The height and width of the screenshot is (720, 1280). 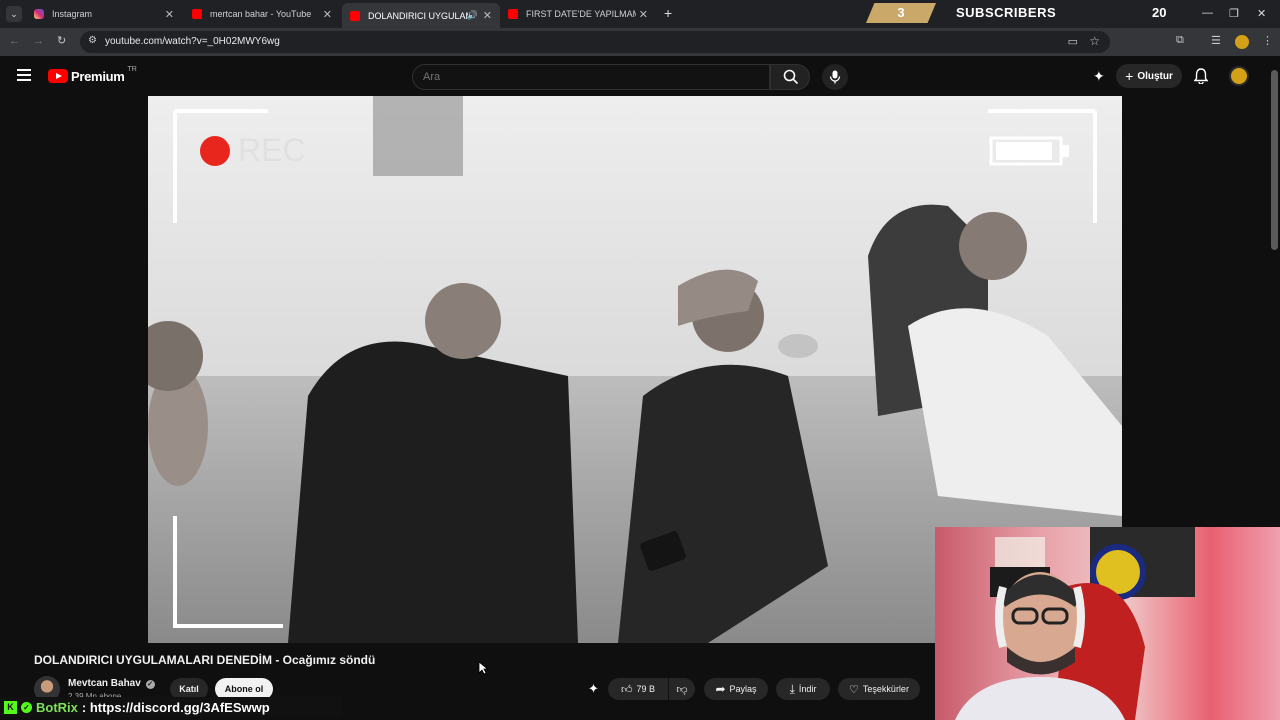 I want to click on webcam-illustration, so click(x=1075, y=623).